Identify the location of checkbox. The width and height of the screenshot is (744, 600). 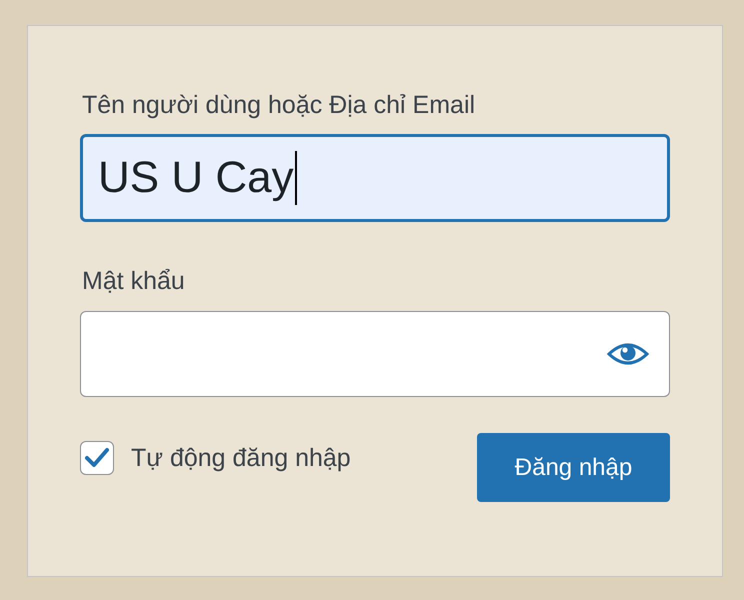
(97, 458).